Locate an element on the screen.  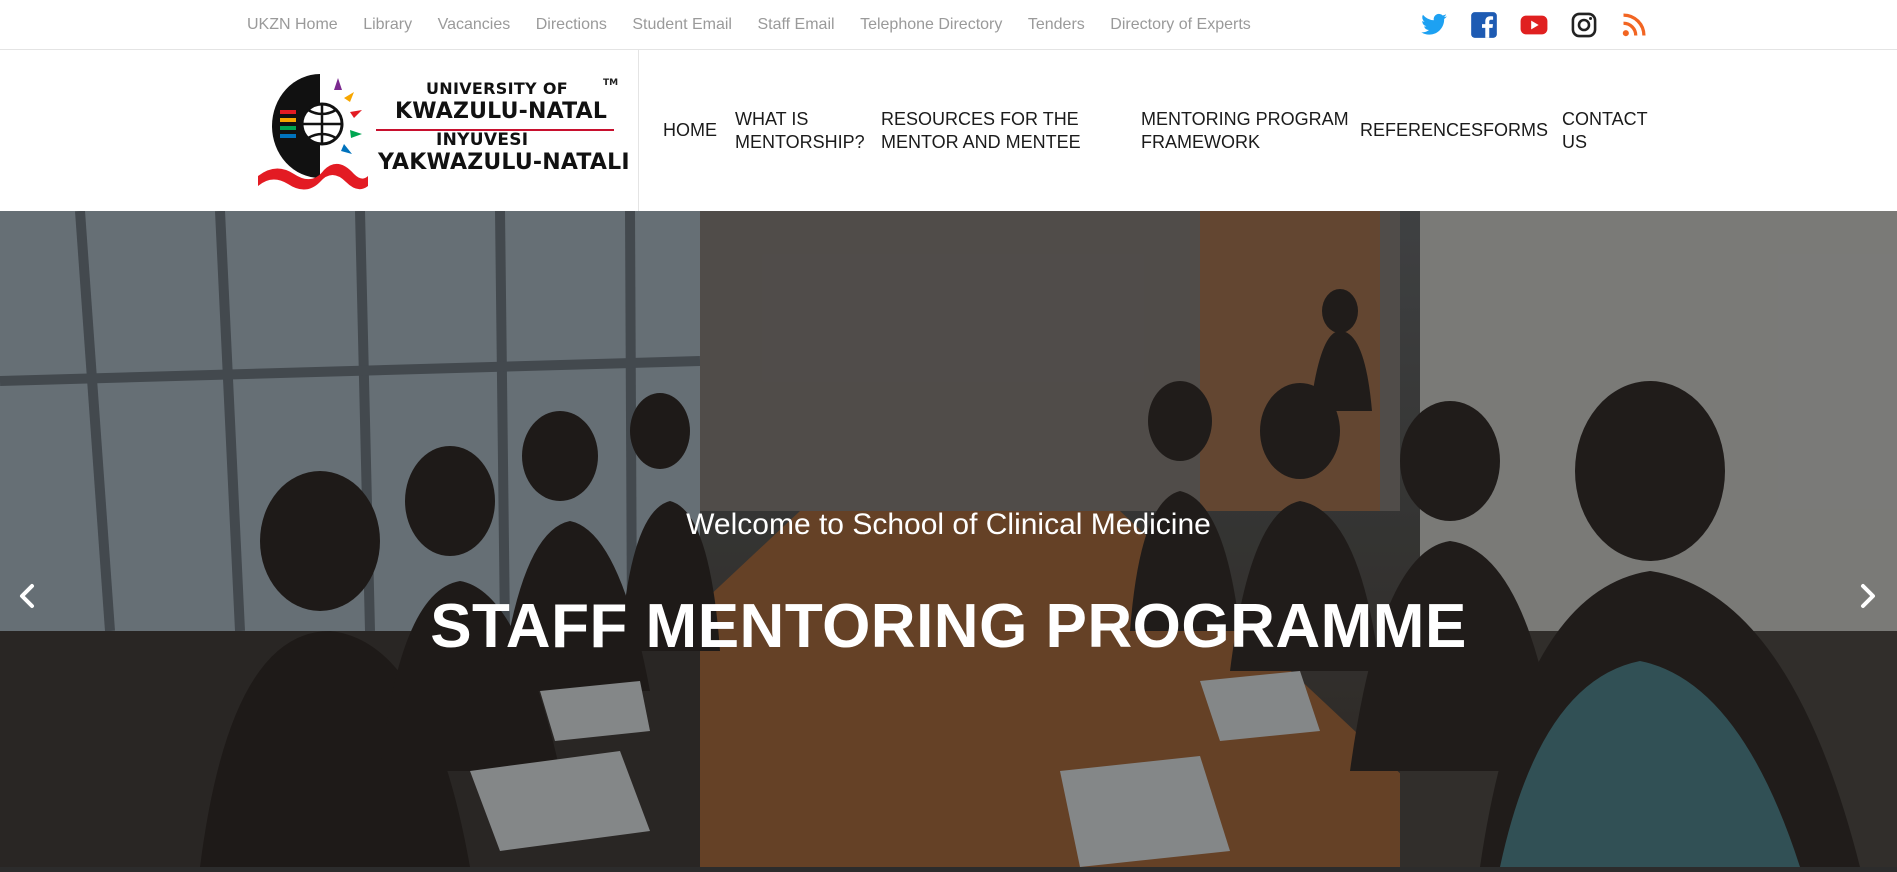
nav-item-forms: FORMS is located at coordinates (1522, 130).